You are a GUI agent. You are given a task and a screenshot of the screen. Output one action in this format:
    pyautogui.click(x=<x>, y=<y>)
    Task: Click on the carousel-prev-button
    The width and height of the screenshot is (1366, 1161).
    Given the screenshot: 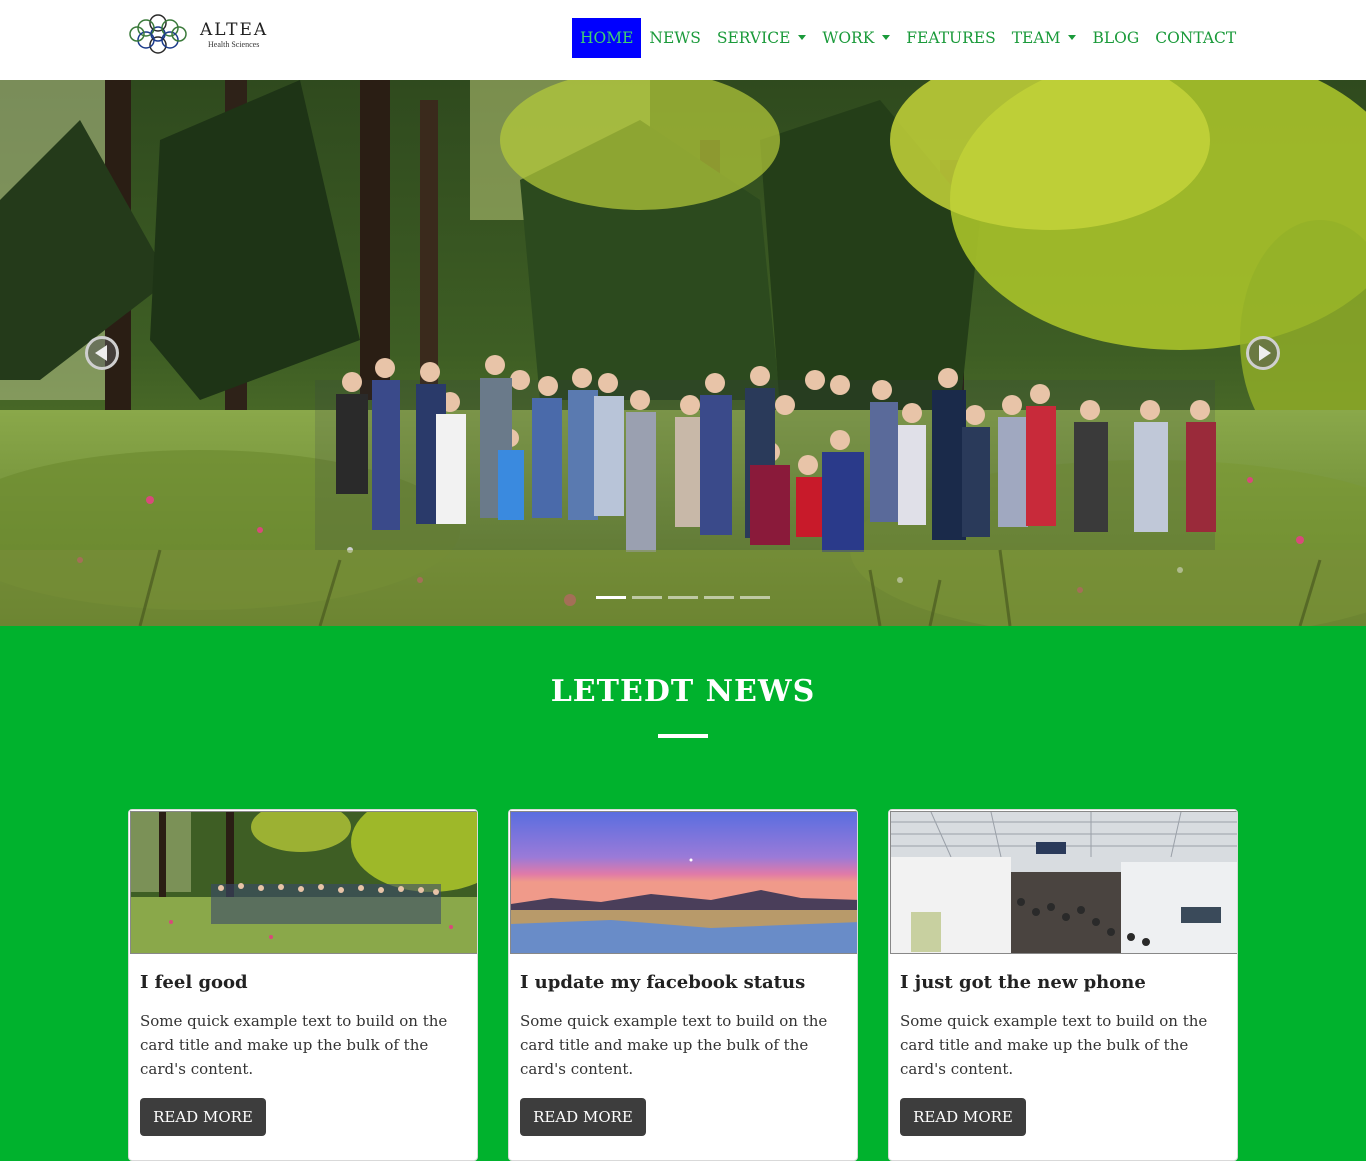 What is the action you would take?
    pyautogui.click(x=102, y=353)
    